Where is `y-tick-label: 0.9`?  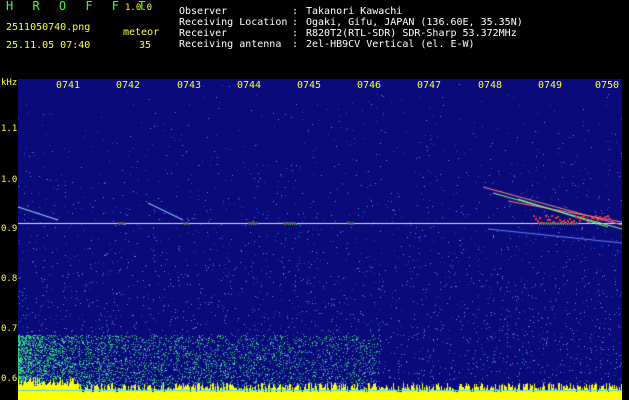
y-tick-label: 0.9 is located at coordinates (9, 229).